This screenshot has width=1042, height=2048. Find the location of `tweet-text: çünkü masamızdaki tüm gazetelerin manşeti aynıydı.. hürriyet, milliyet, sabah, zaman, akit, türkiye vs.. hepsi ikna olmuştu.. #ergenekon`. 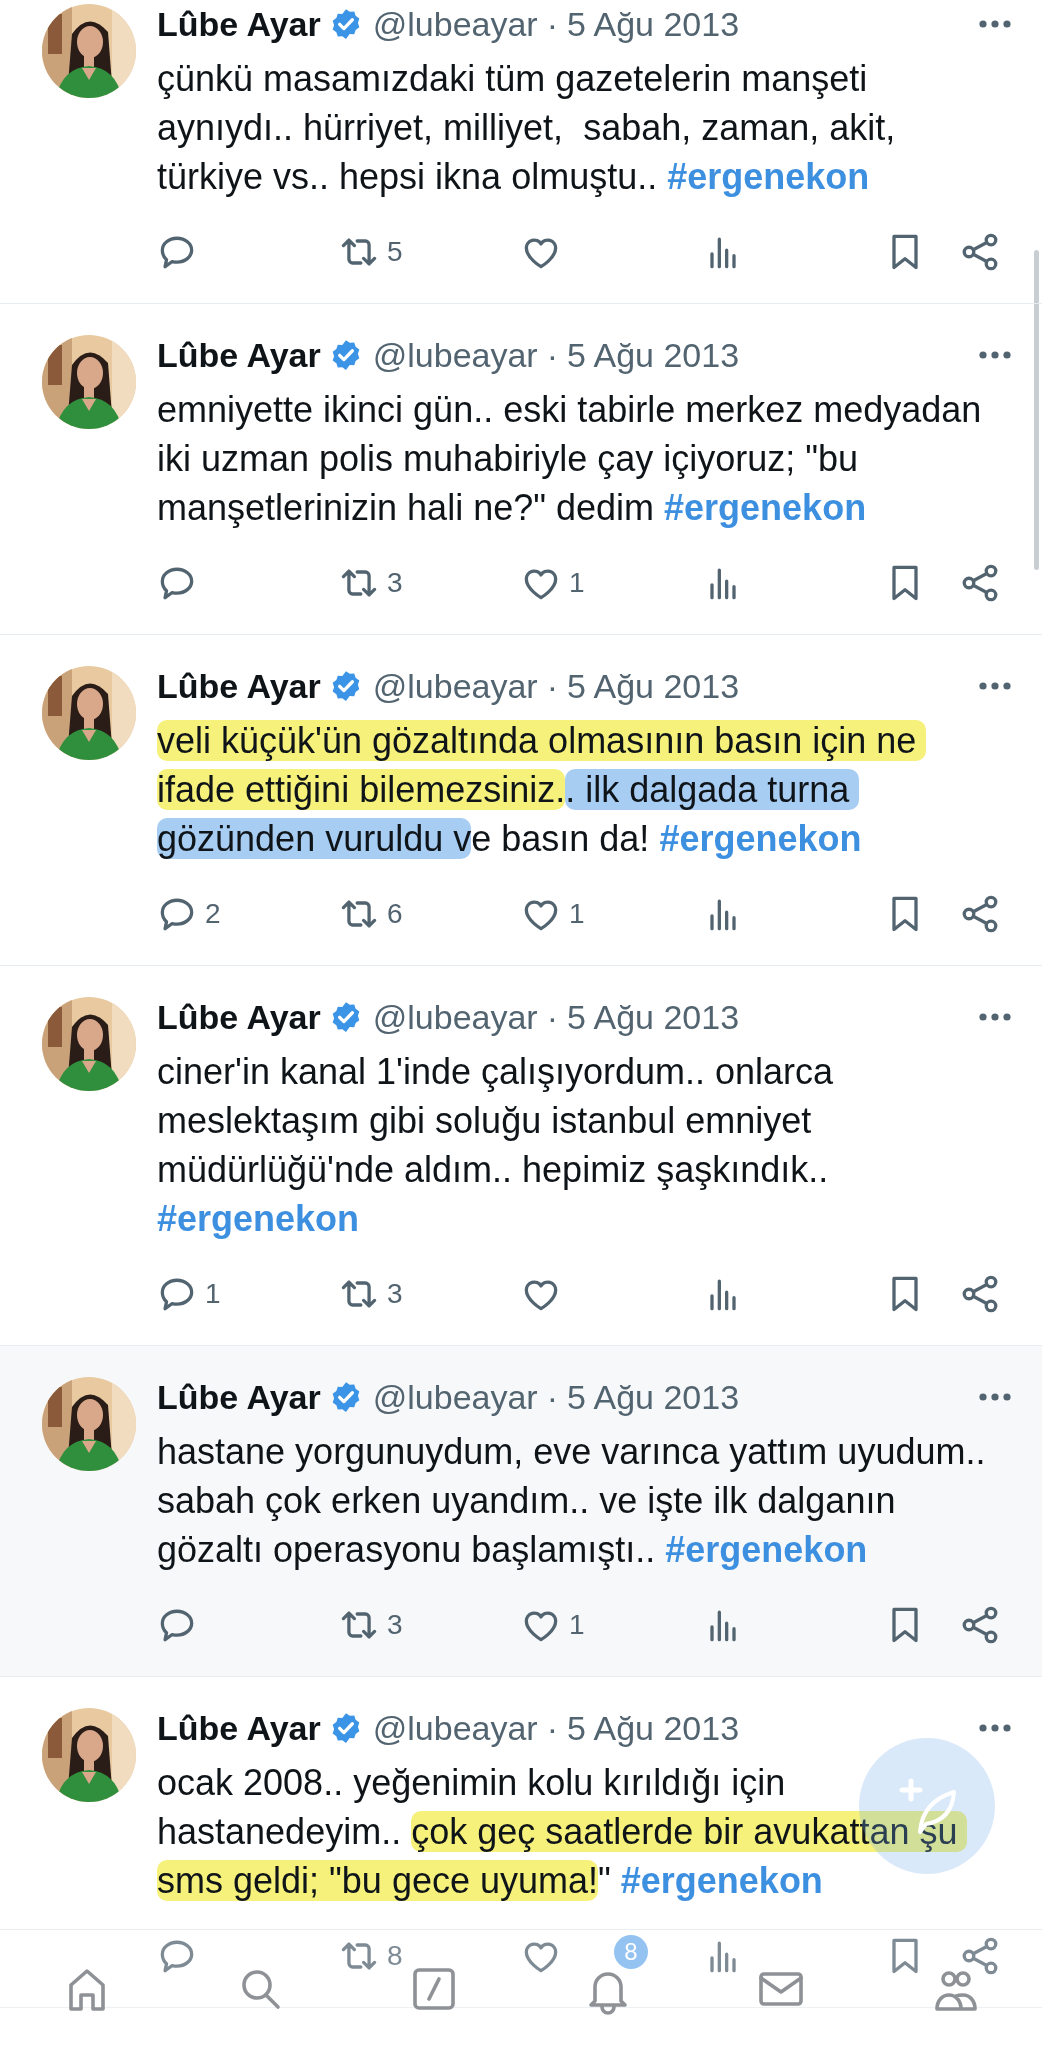

tweet-text: çünkü masamızdaki tüm gazetelerin manşeti aynıydı.. hürriyet, milliyet, sabah, zaman, akit, türkiye vs.. hepsi ikna olmuştu.. #ergenekon is located at coordinates (527, 128).